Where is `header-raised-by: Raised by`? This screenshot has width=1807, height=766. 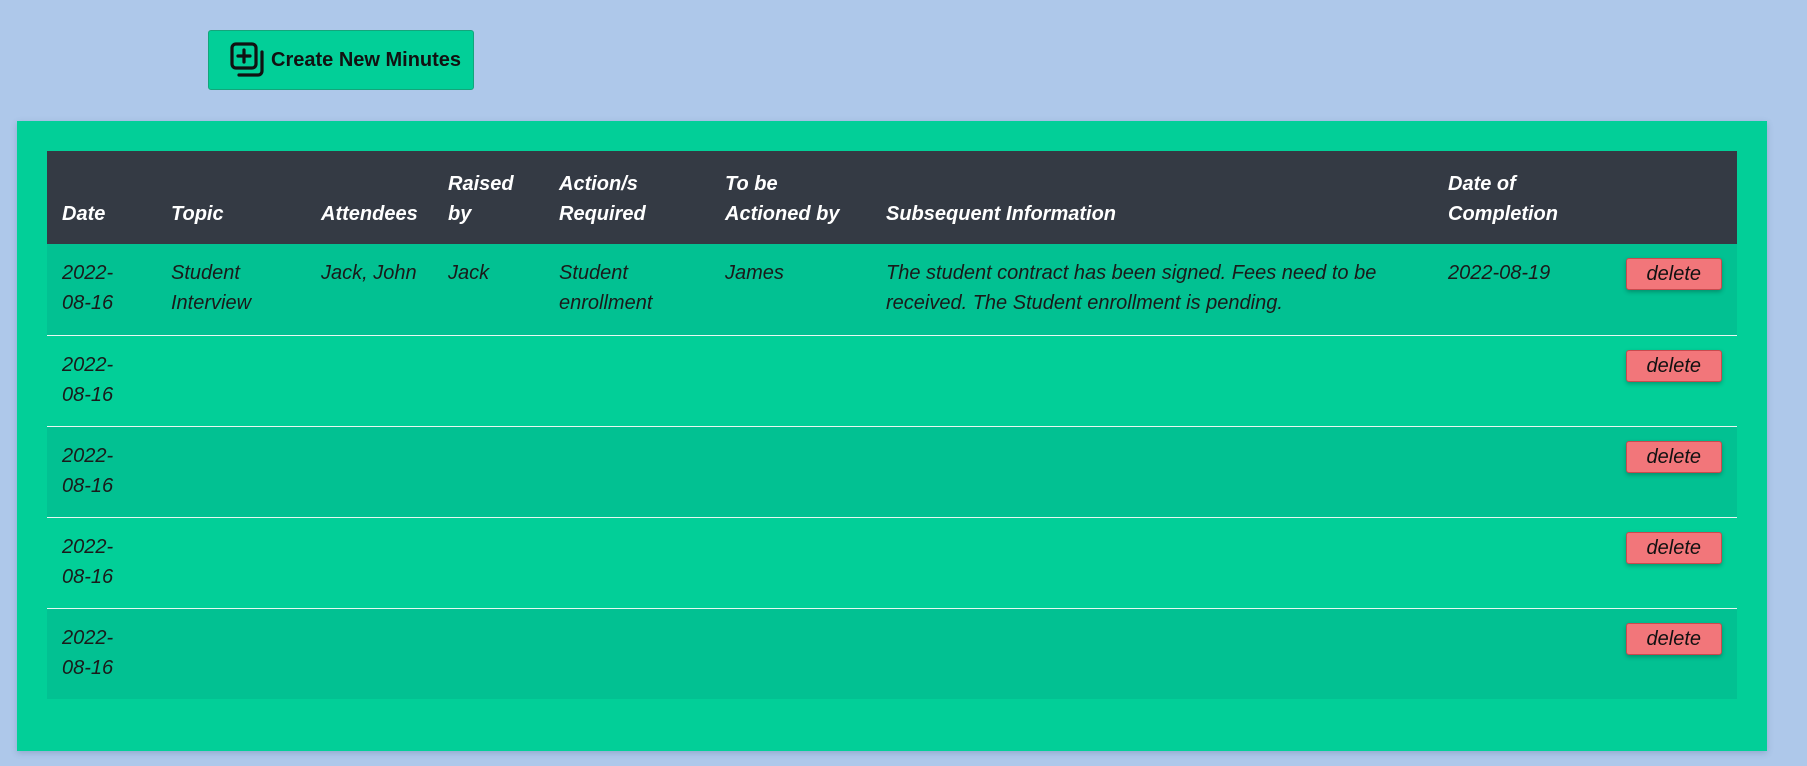
header-raised-by: Raised by is located at coordinates (488, 197).